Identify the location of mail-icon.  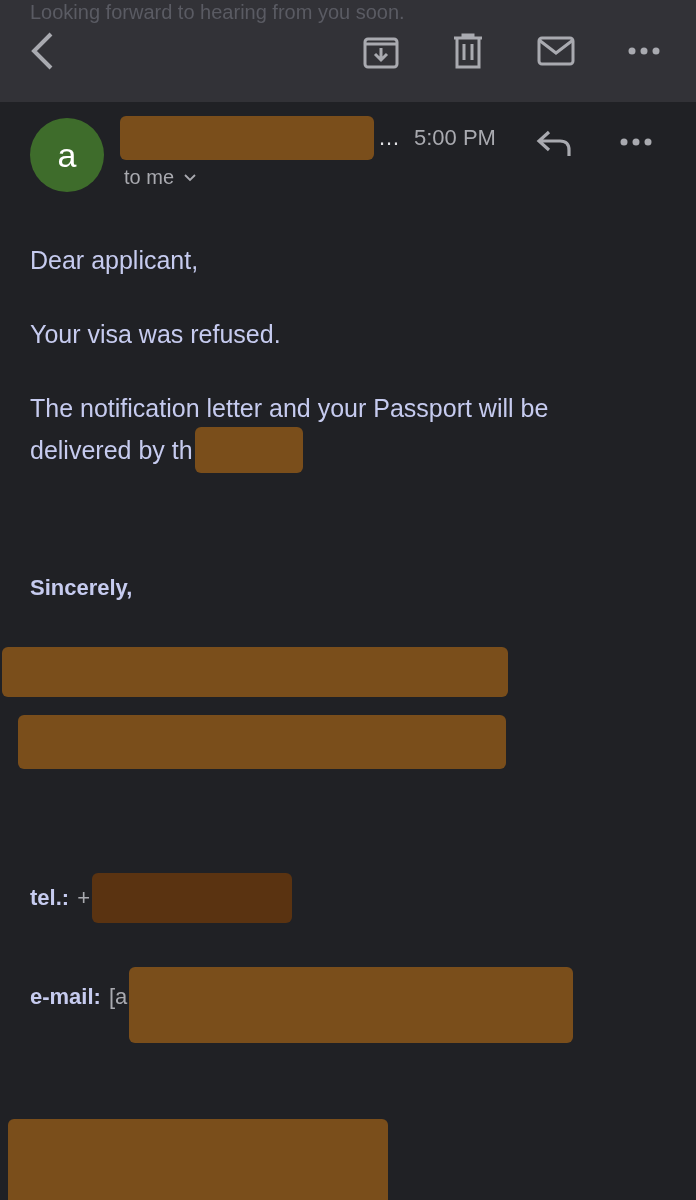
(556, 51).